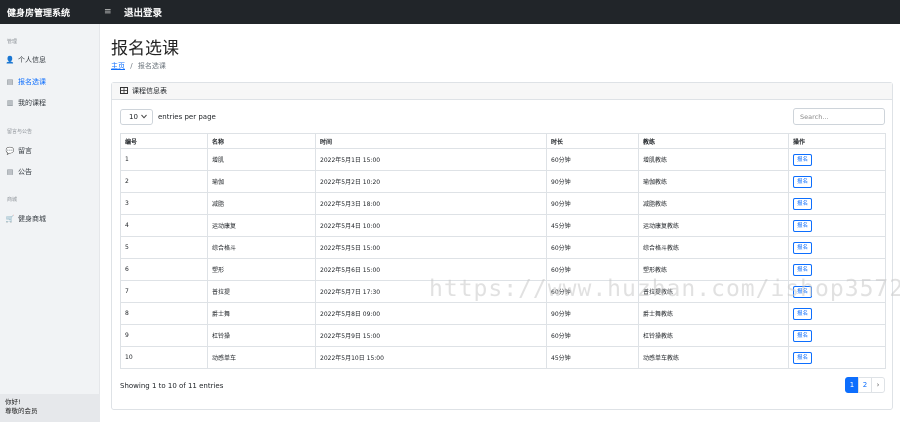 The width and height of the screenshot is (900, 422). I want to click on card-header-title: 课程信息表, so click(149, 91).